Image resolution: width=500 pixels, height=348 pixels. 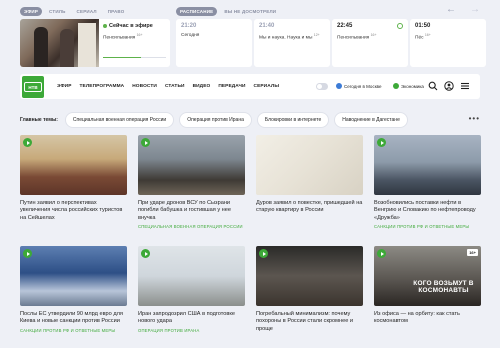 What do you see at coordinates (371, 120) in the screenshot?
I see `topic-chip: Наводнение в Дагестане` at bounding box center [371, 120].